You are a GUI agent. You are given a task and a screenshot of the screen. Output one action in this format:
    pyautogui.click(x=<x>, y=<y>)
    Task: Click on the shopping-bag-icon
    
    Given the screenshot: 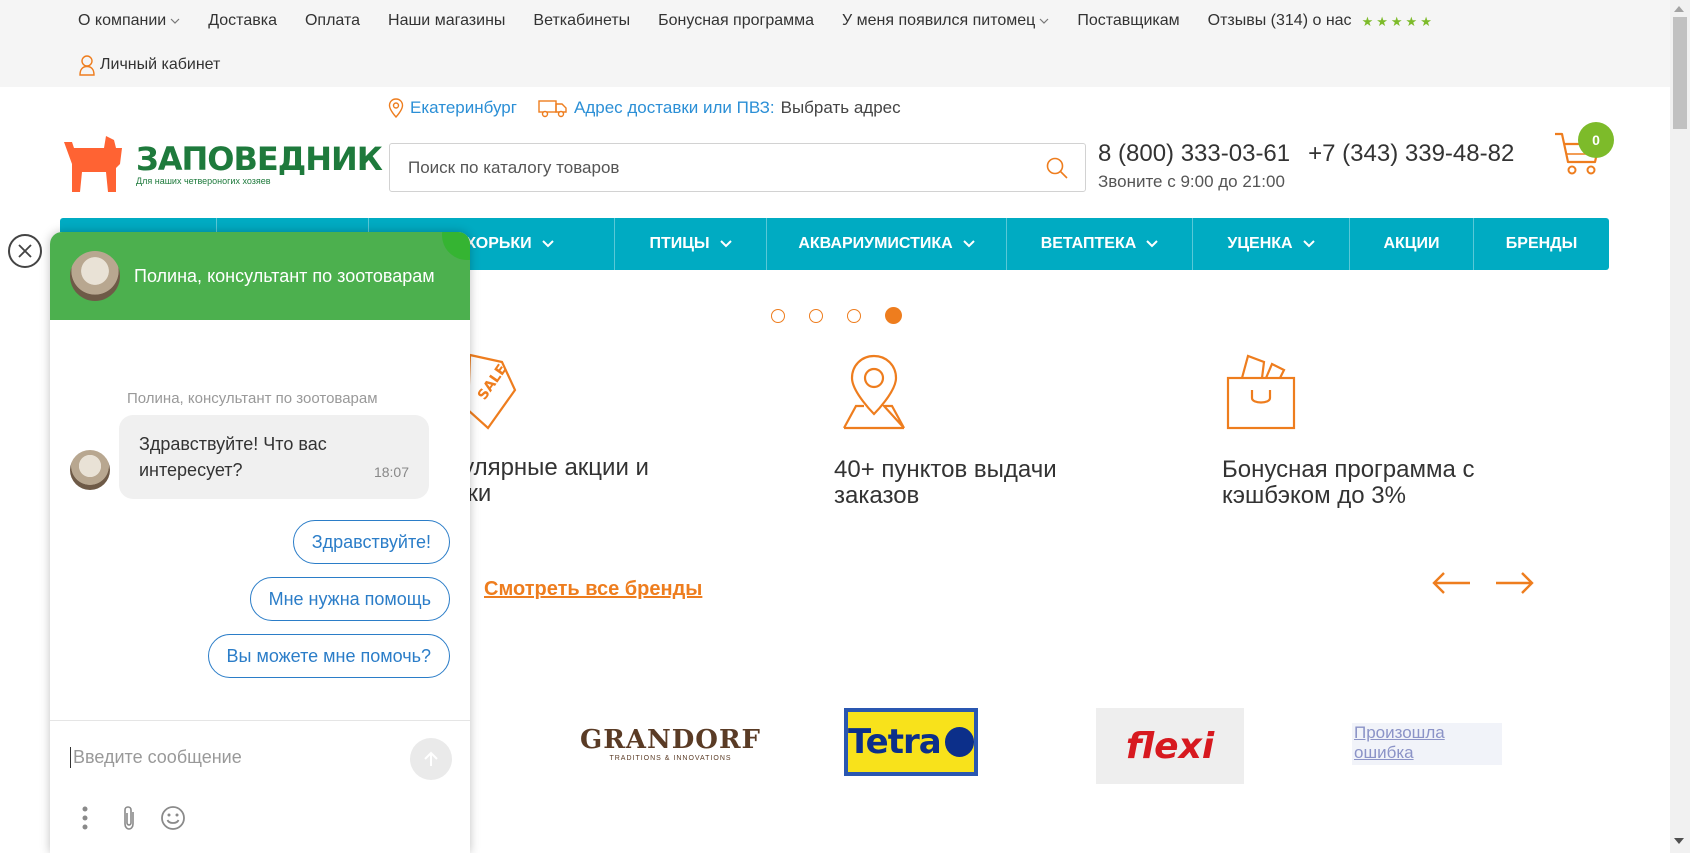 What is the action you would take?
    pyautogui.click(x=1261, y=392)
    